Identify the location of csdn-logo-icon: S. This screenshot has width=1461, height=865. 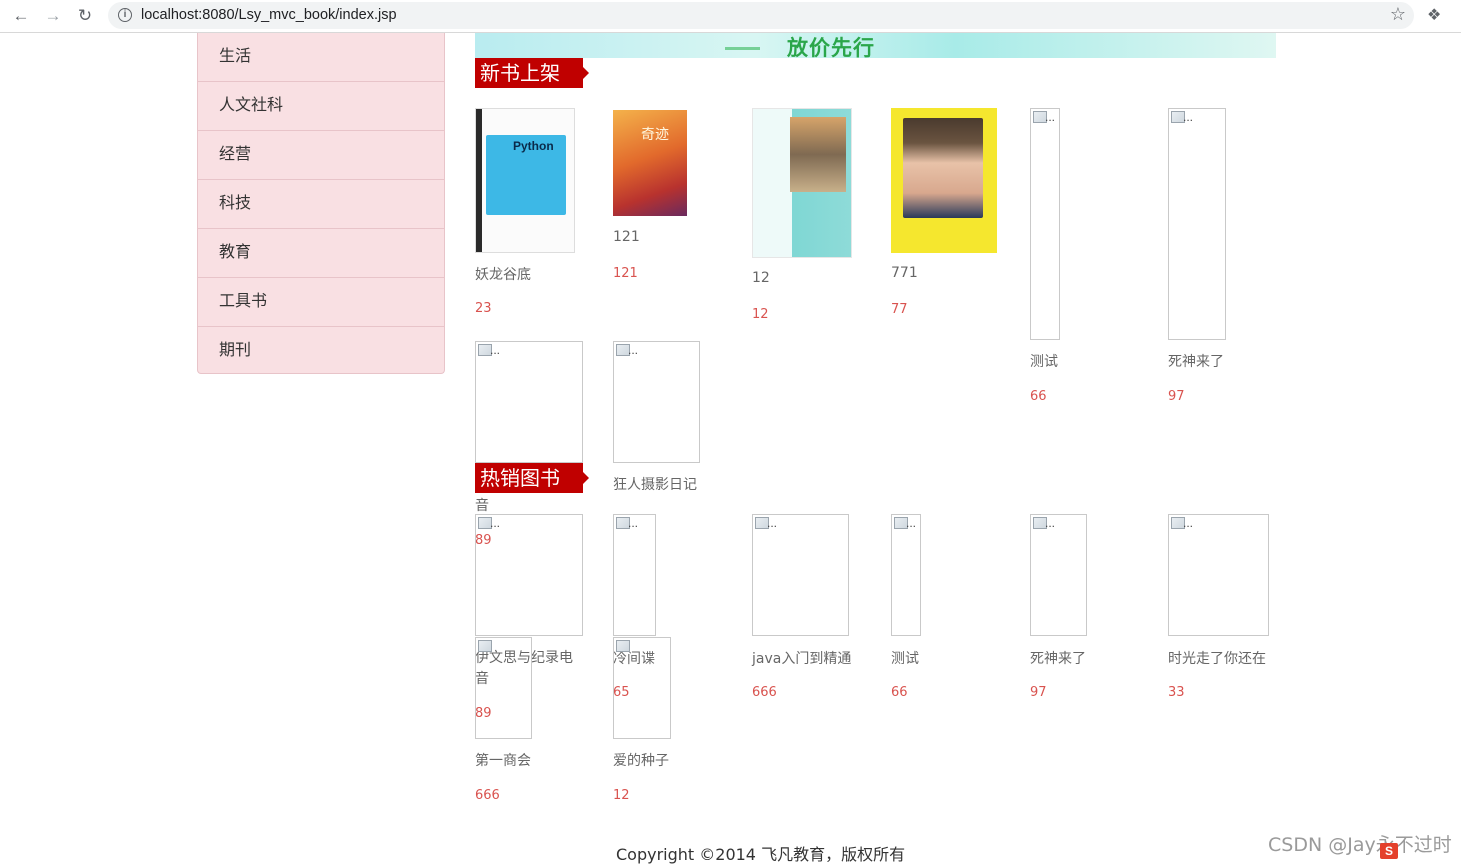
(1389, 851).